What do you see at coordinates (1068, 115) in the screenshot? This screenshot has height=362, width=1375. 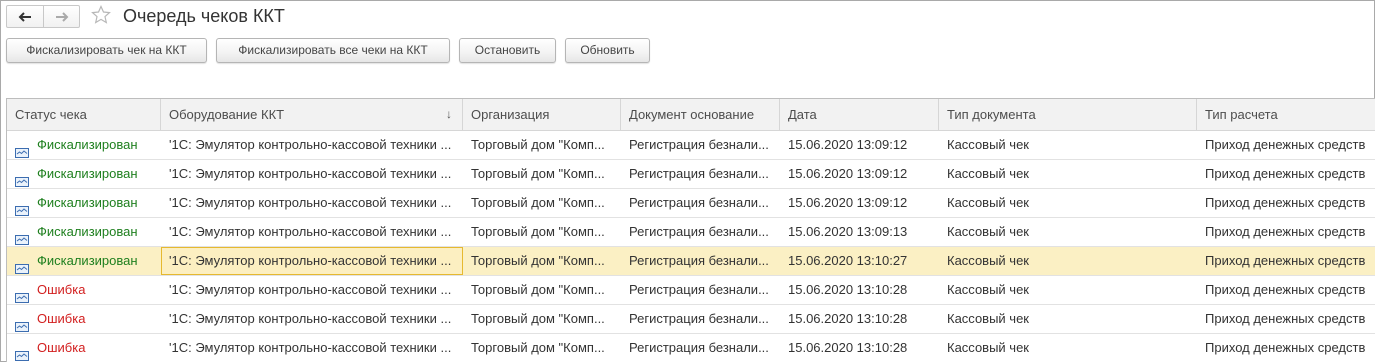 I see `column-header-doc-type: Тип документа` at bounding box center [1068, 115].